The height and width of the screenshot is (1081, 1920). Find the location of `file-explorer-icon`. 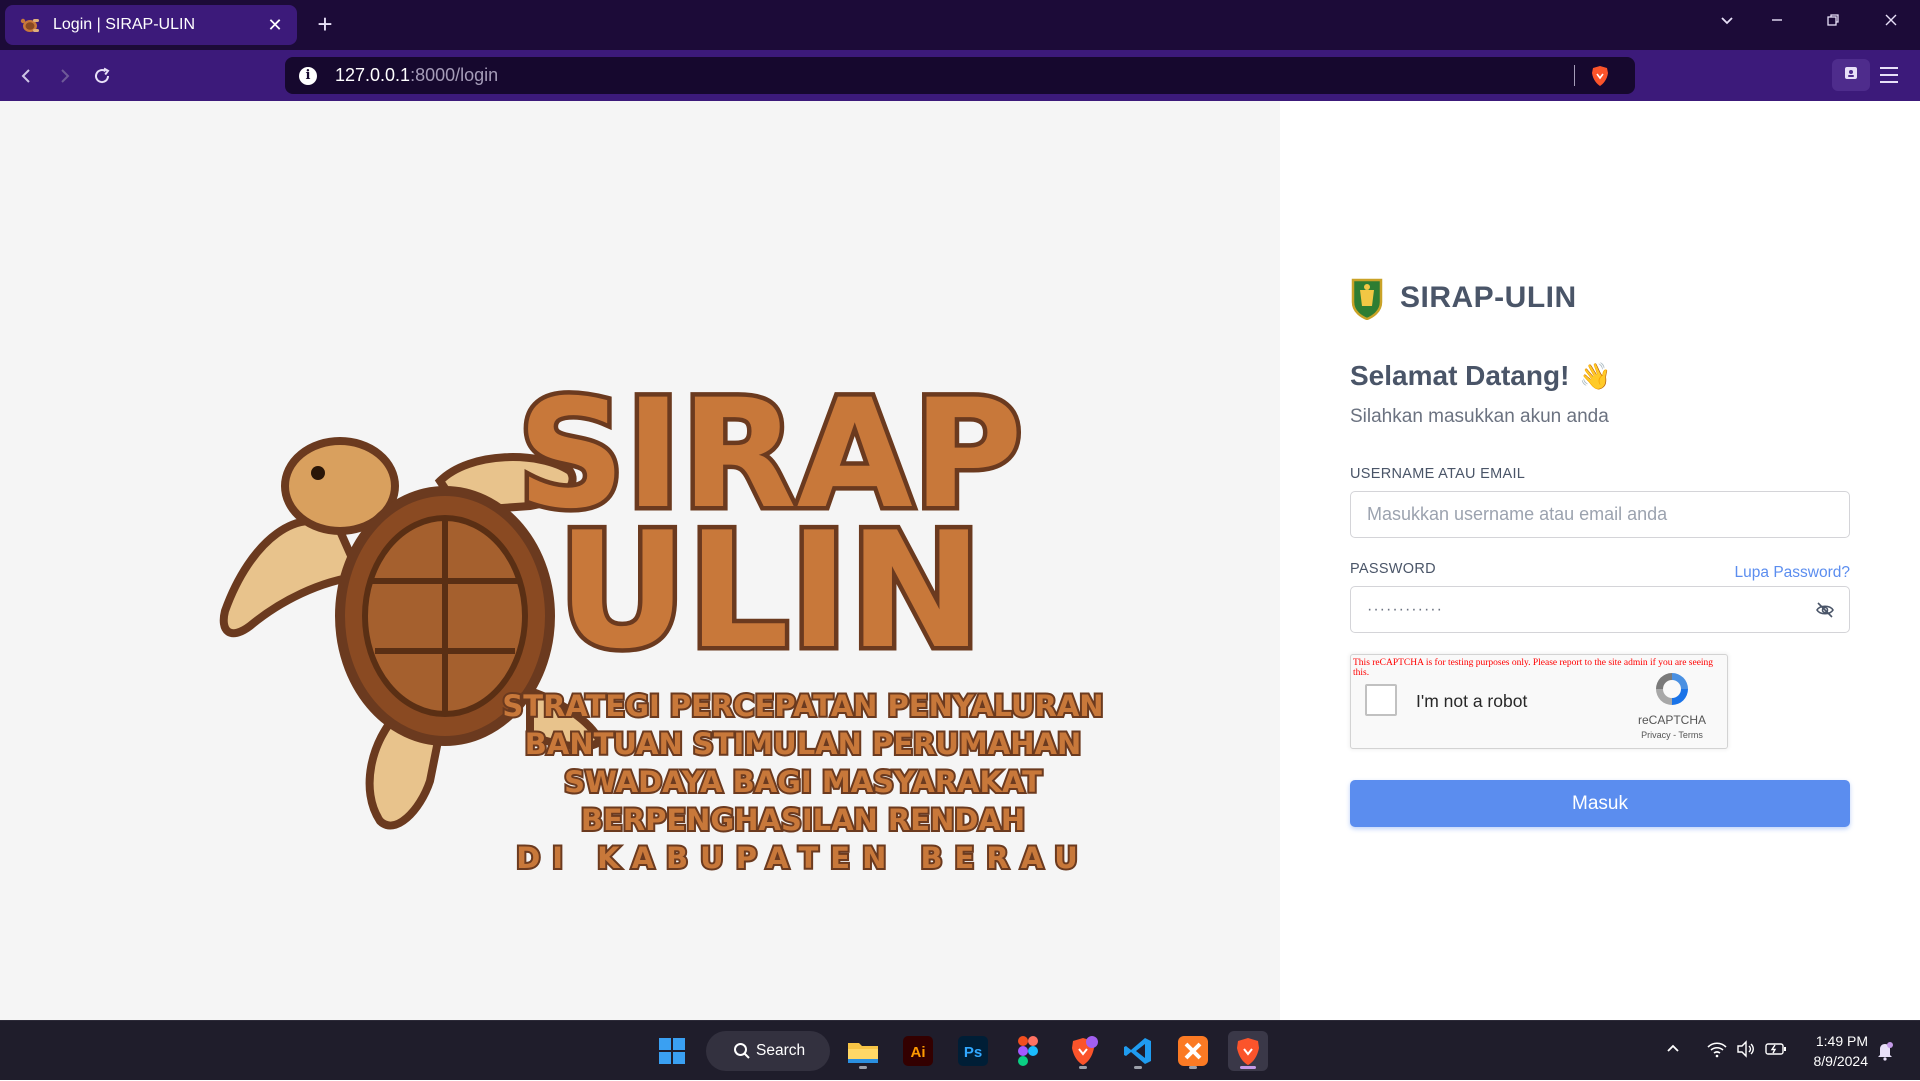

file-explorer-icon is located at coordinates (863, 1051).